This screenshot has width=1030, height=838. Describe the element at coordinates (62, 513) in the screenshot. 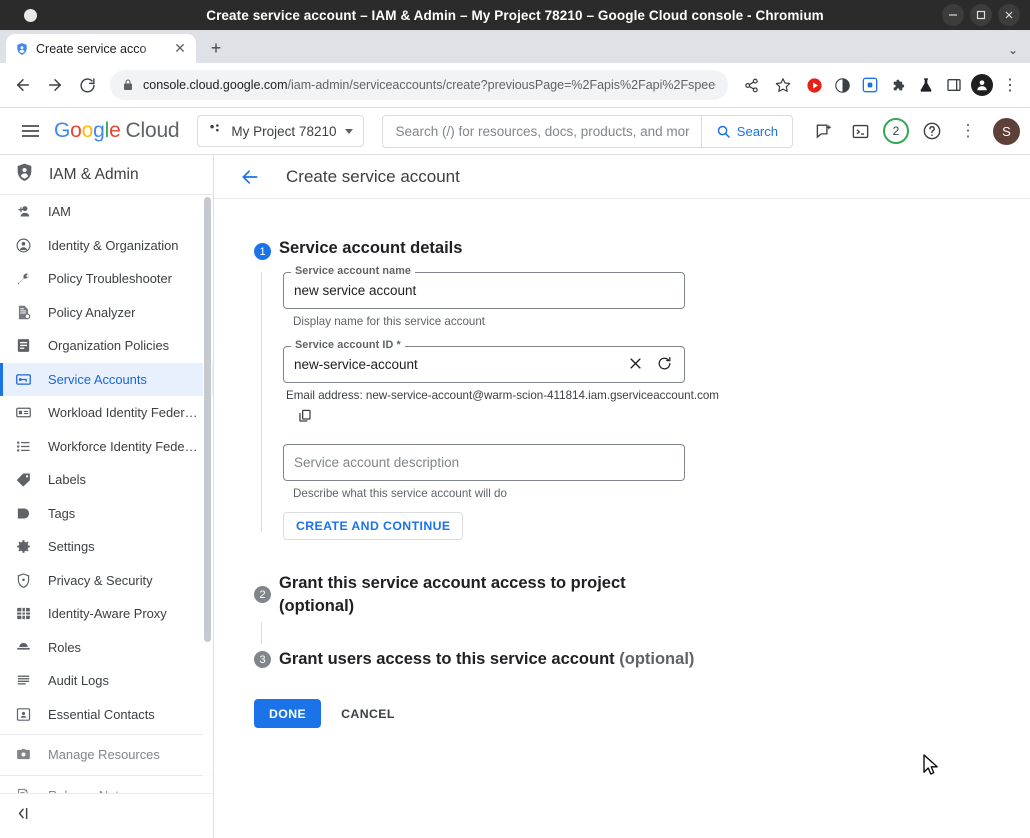

I see `sidebar-item-label: Tags` at that location.